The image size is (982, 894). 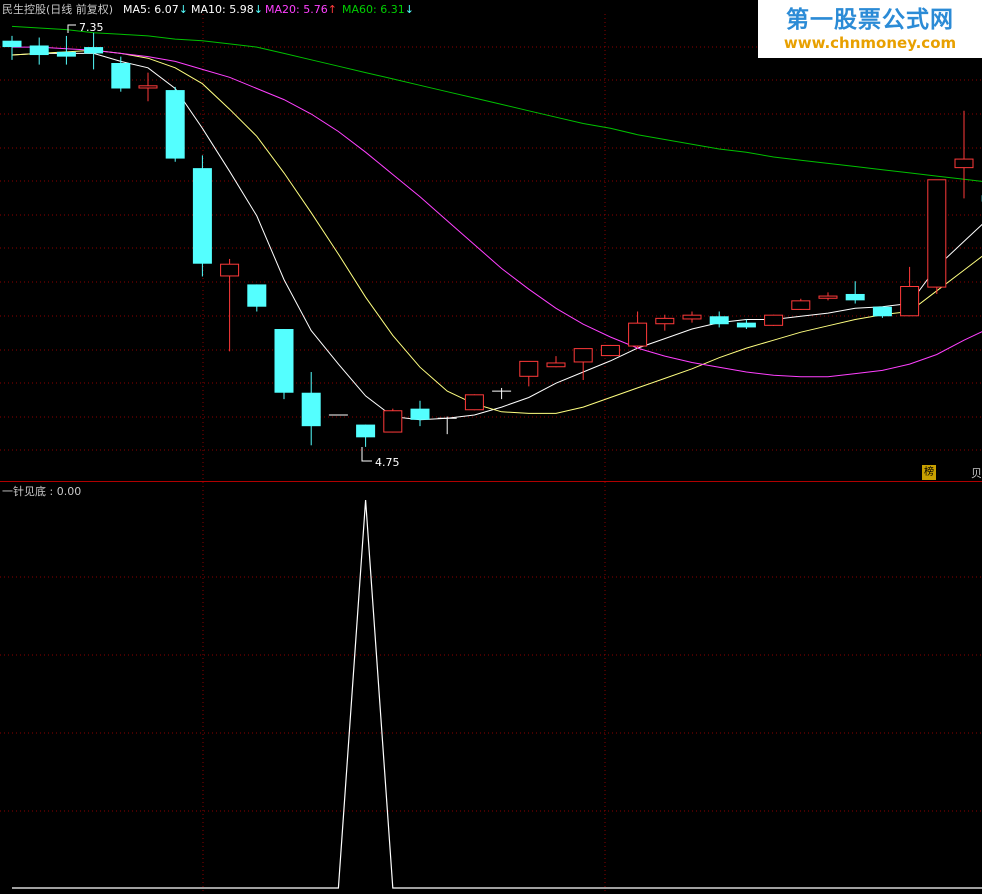 I want to click on site-watermark: 第一股票公式网 www.chnmoney.com, so click(x=870, y=29).